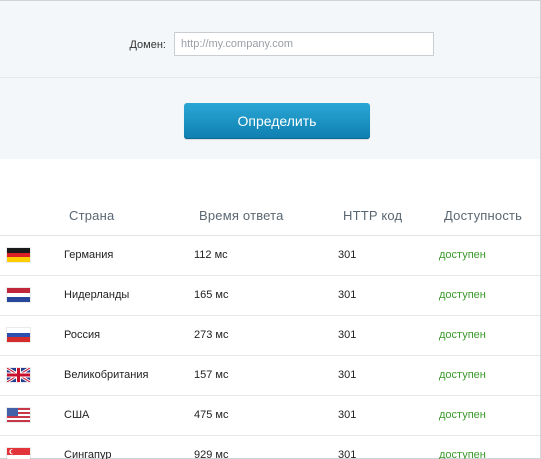 The width and height of the screenshot is (541, 459). Describe the element at coordinates (270, 336) in the screenshot. I see `table-row: Россия 273 мс 301 доступен` at that location.